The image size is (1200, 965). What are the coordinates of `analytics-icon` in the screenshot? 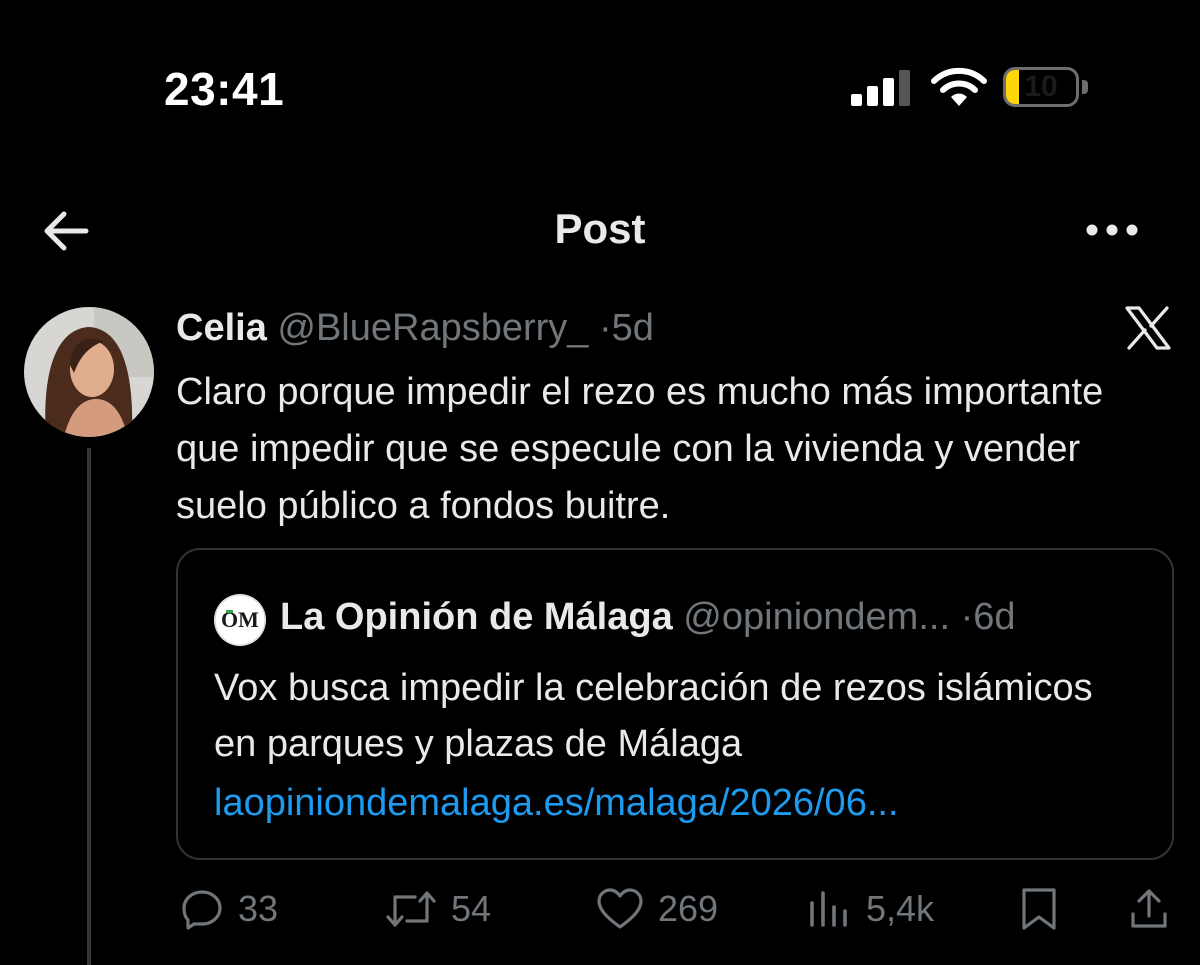 It's located at (828, 909).